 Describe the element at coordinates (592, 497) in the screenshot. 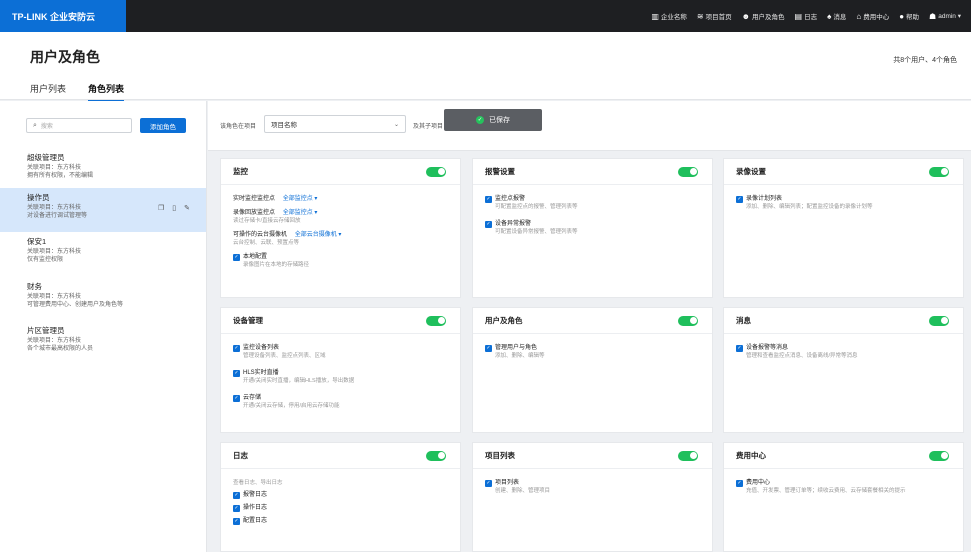

I see `card-projects: 项目列表 ✓ 项目列表 创建、删除、管理项目` at that location.